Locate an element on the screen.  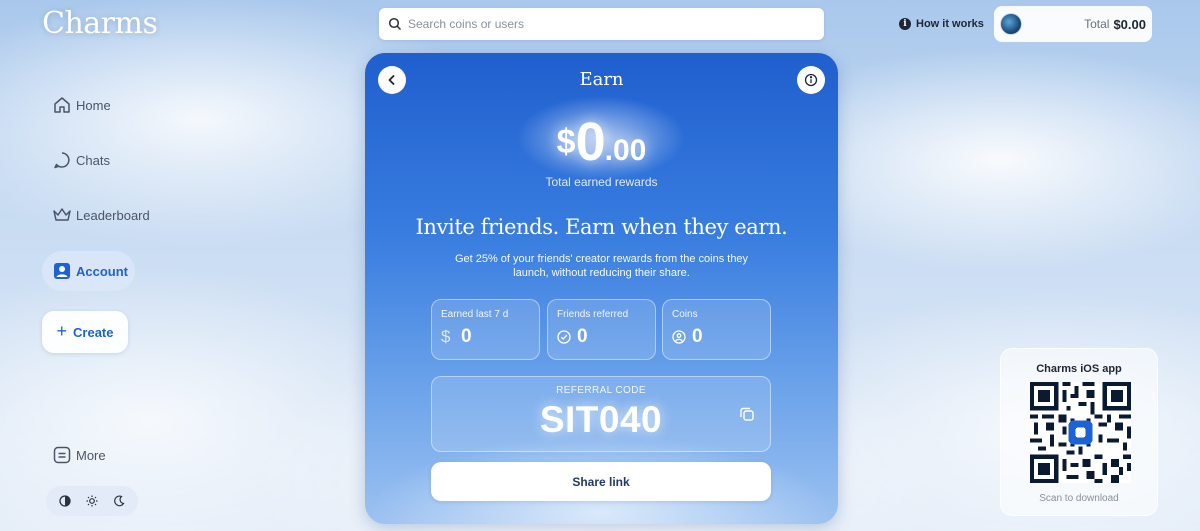
check-circle-icon is located at coordinates (564, 337).